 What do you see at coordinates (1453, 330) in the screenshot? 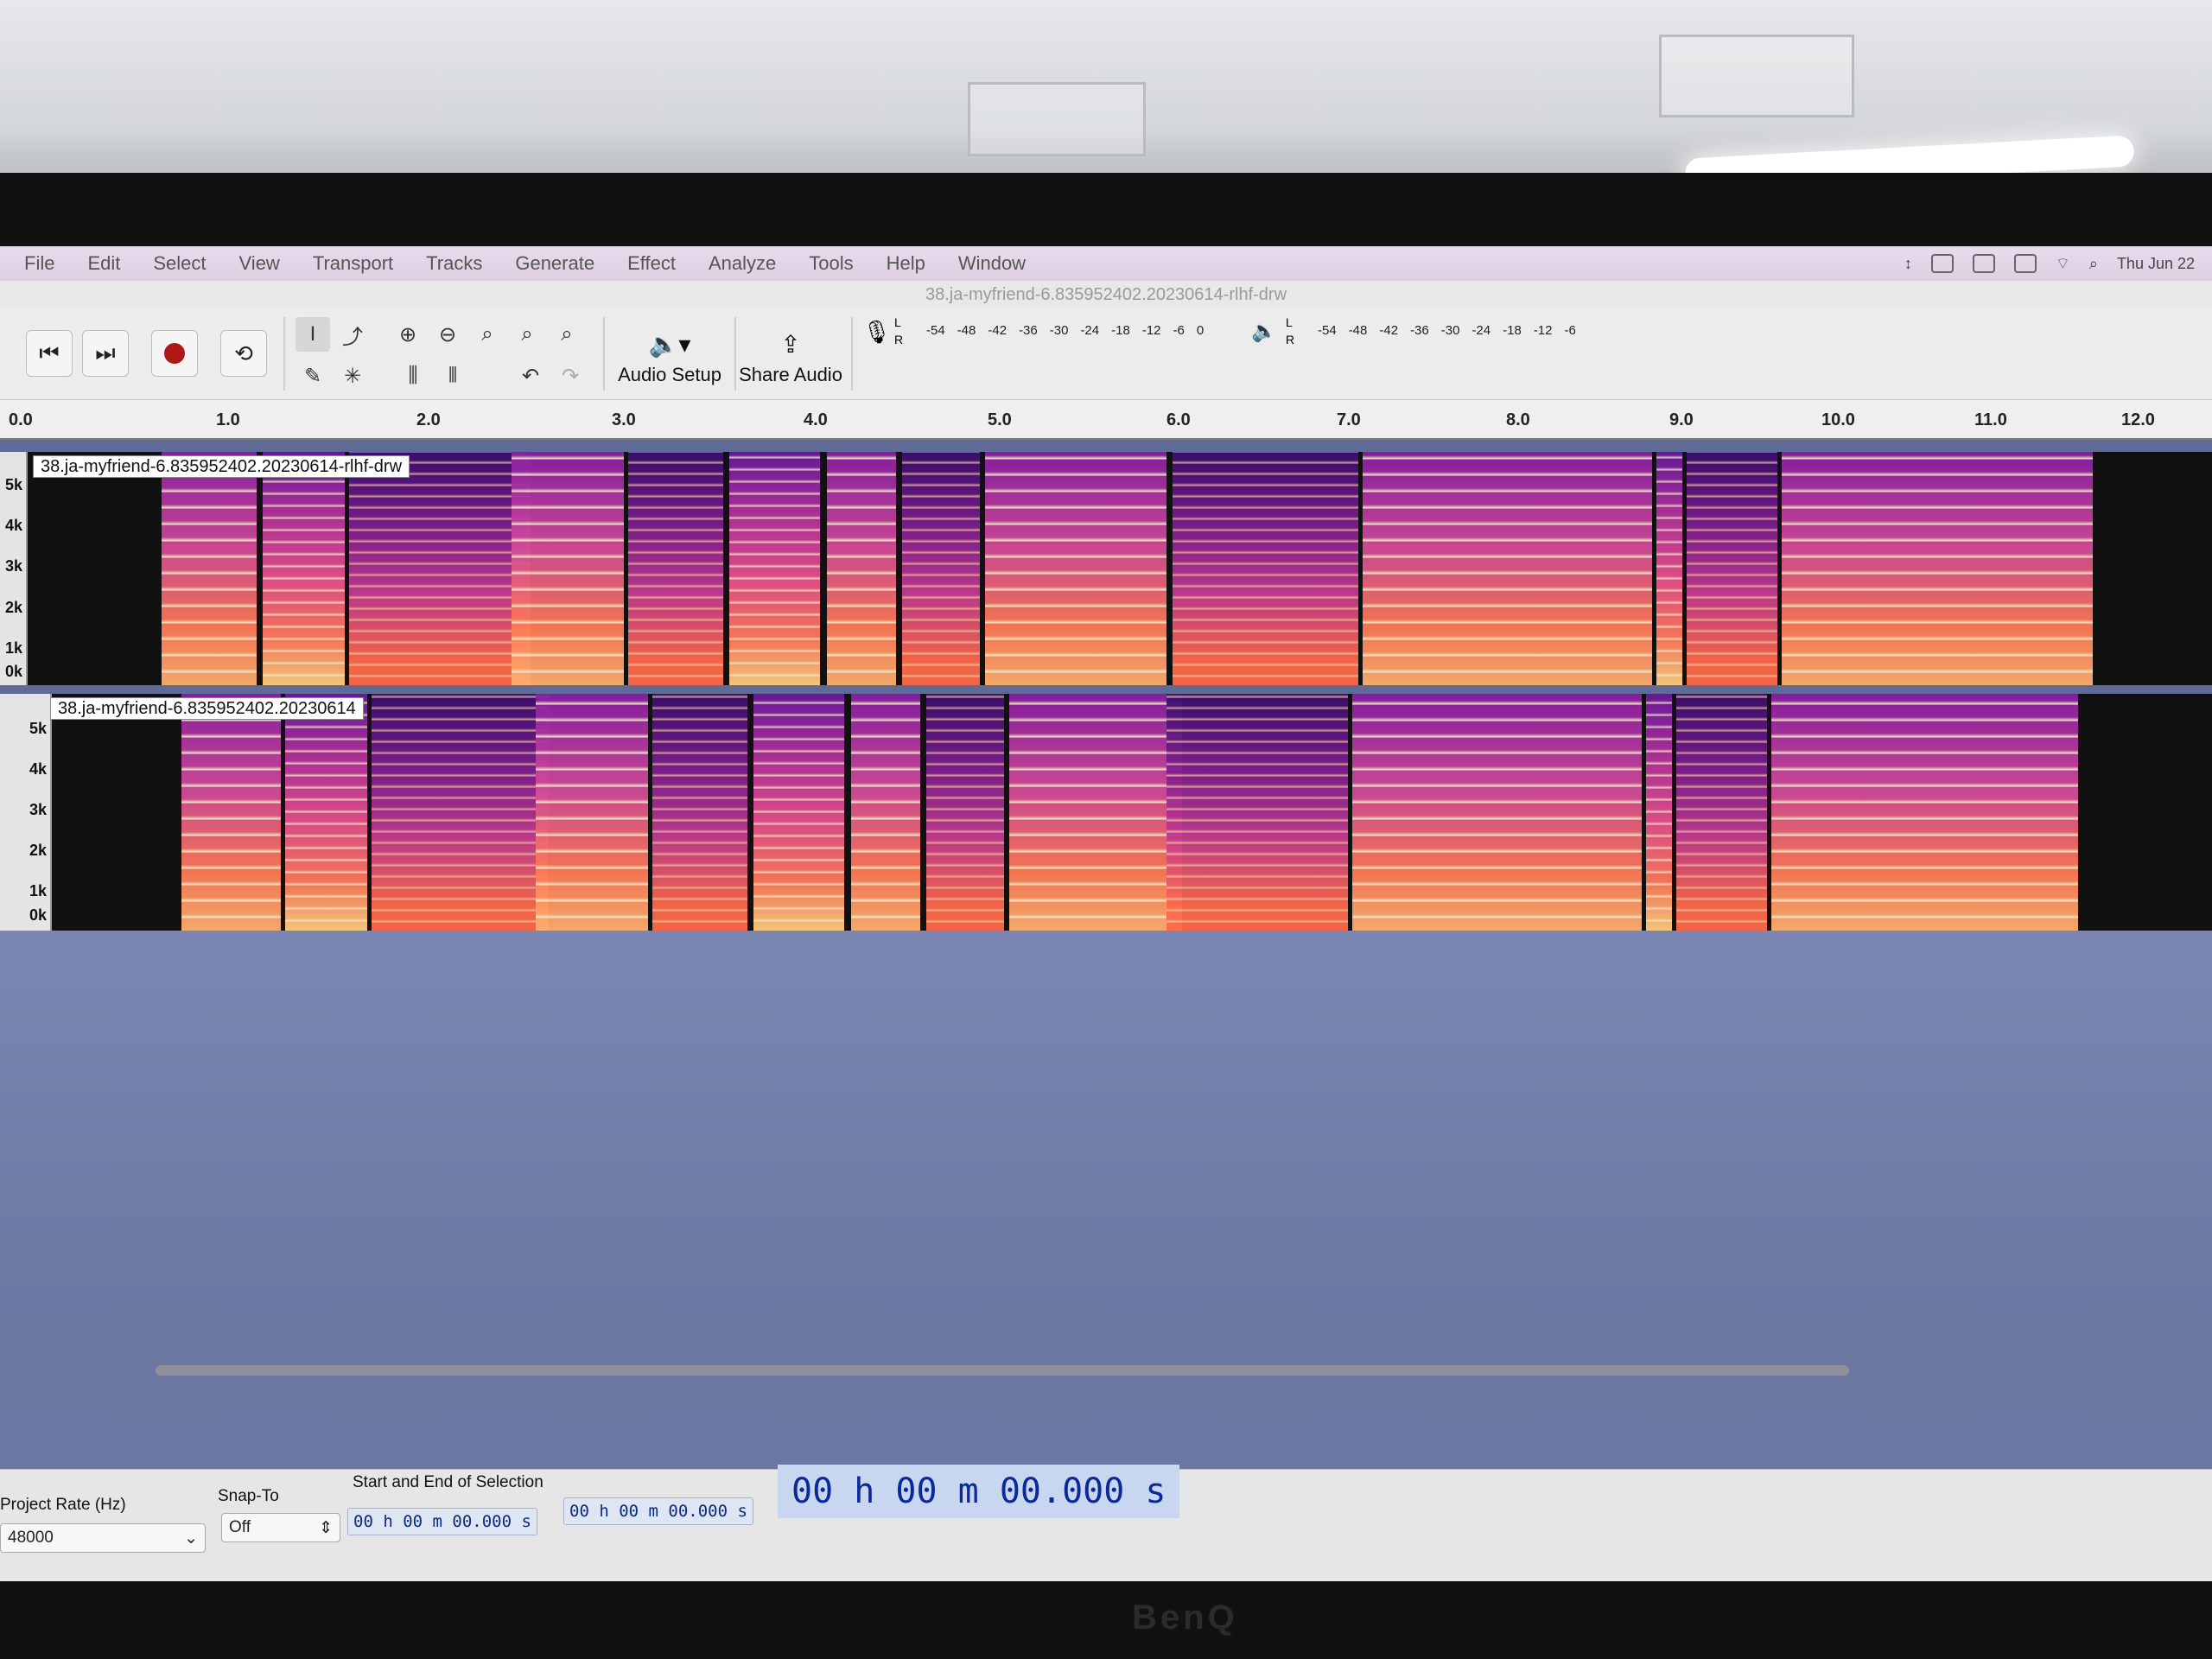
I see `playback-meter: -54 -48 -42 -36 -30 -24 -18 -12 -6` at bounding box center [1453, 330].